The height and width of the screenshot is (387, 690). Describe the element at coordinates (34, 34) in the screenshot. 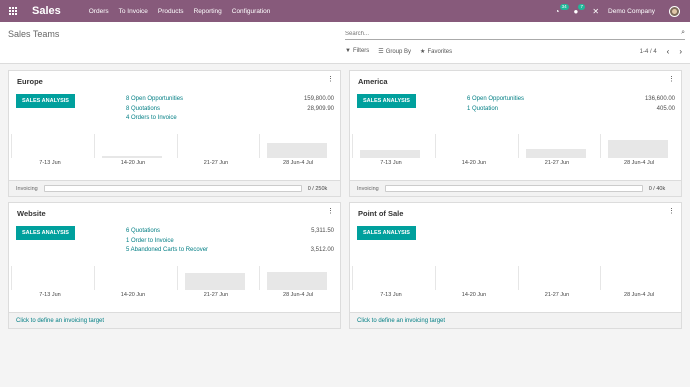

I see `breadcrumb: Sales Teams` at that location.